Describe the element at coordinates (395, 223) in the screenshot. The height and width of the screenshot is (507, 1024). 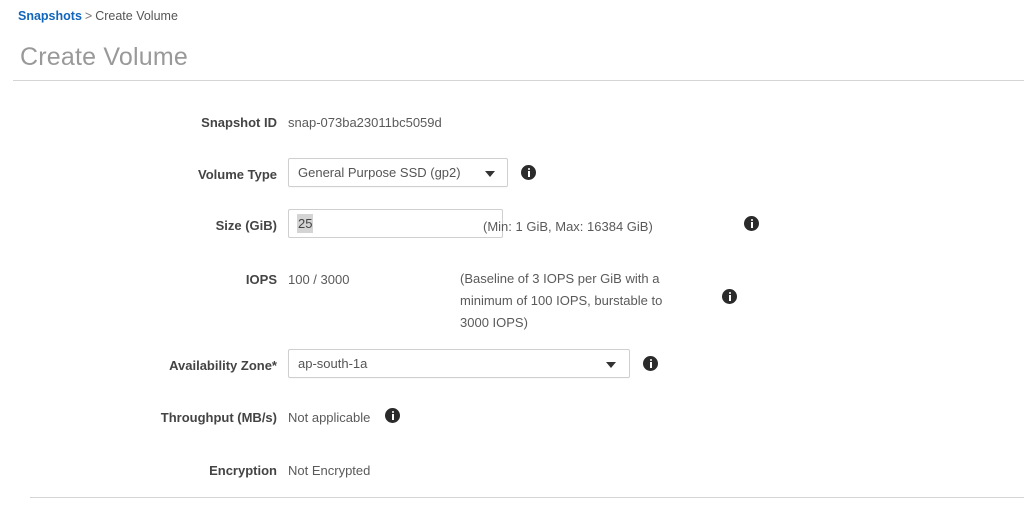
I see `size-input: 25` at that location.